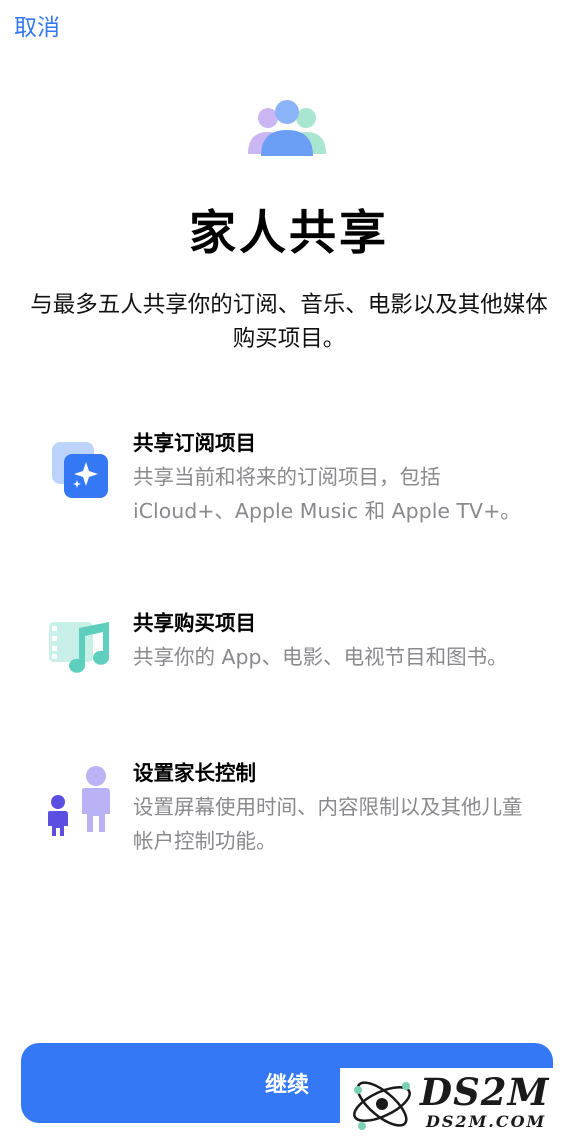 The height and width of the screenshot is (1137, 578). I want to click on watermark-logo: DS2M DS2M.COM, so click(459, 1102).